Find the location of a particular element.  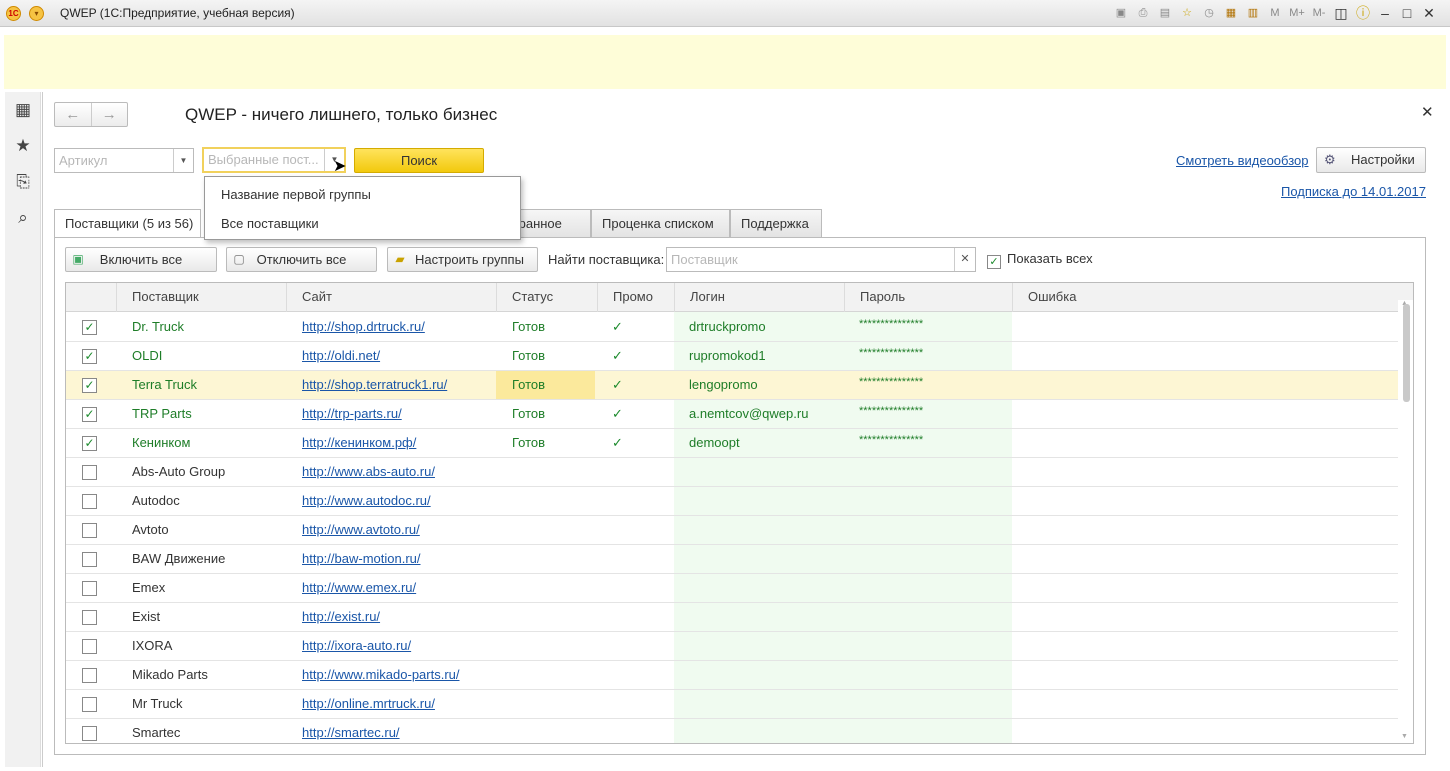

supplier-site-link: http://www.emex.ru/ is located at coordinates (359, 588).